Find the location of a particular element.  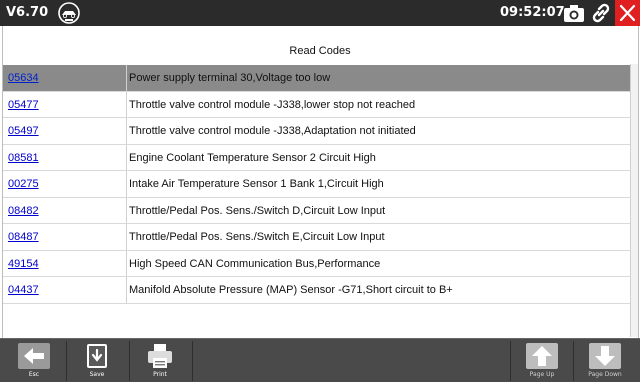

code-link: 00275 is located at coordinates (23, 184).